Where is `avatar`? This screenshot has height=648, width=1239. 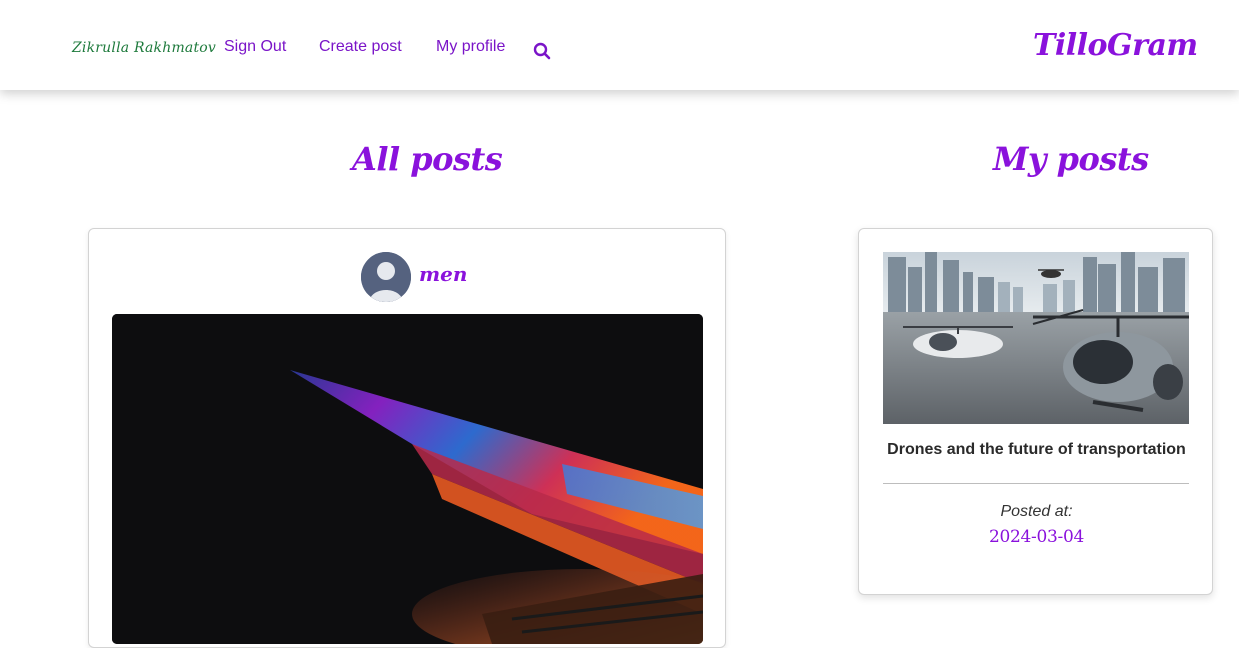
avatar is located at coordinates (386, 277).